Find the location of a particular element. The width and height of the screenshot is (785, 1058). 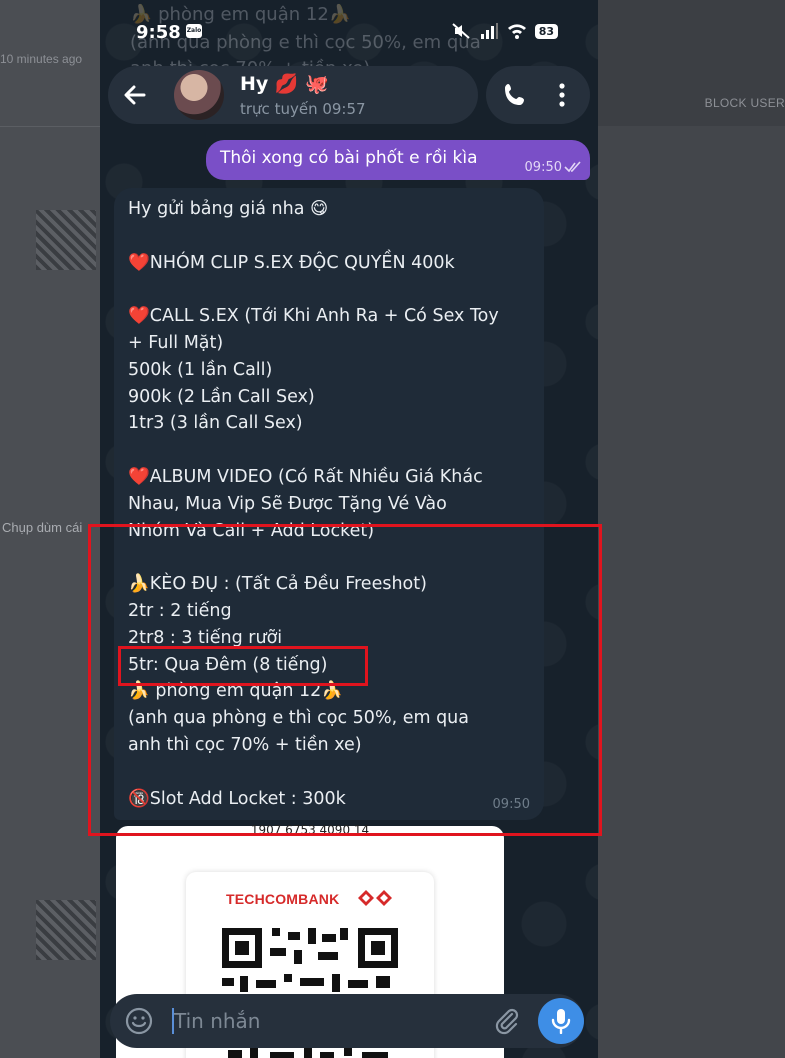

emoji-icon is located at coordinates (139, 1021).